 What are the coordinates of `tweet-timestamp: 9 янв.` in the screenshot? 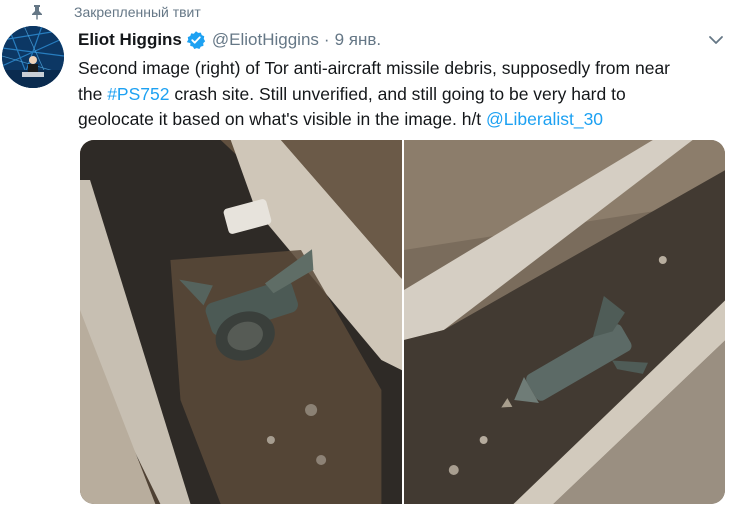 It's located at (358, 40).